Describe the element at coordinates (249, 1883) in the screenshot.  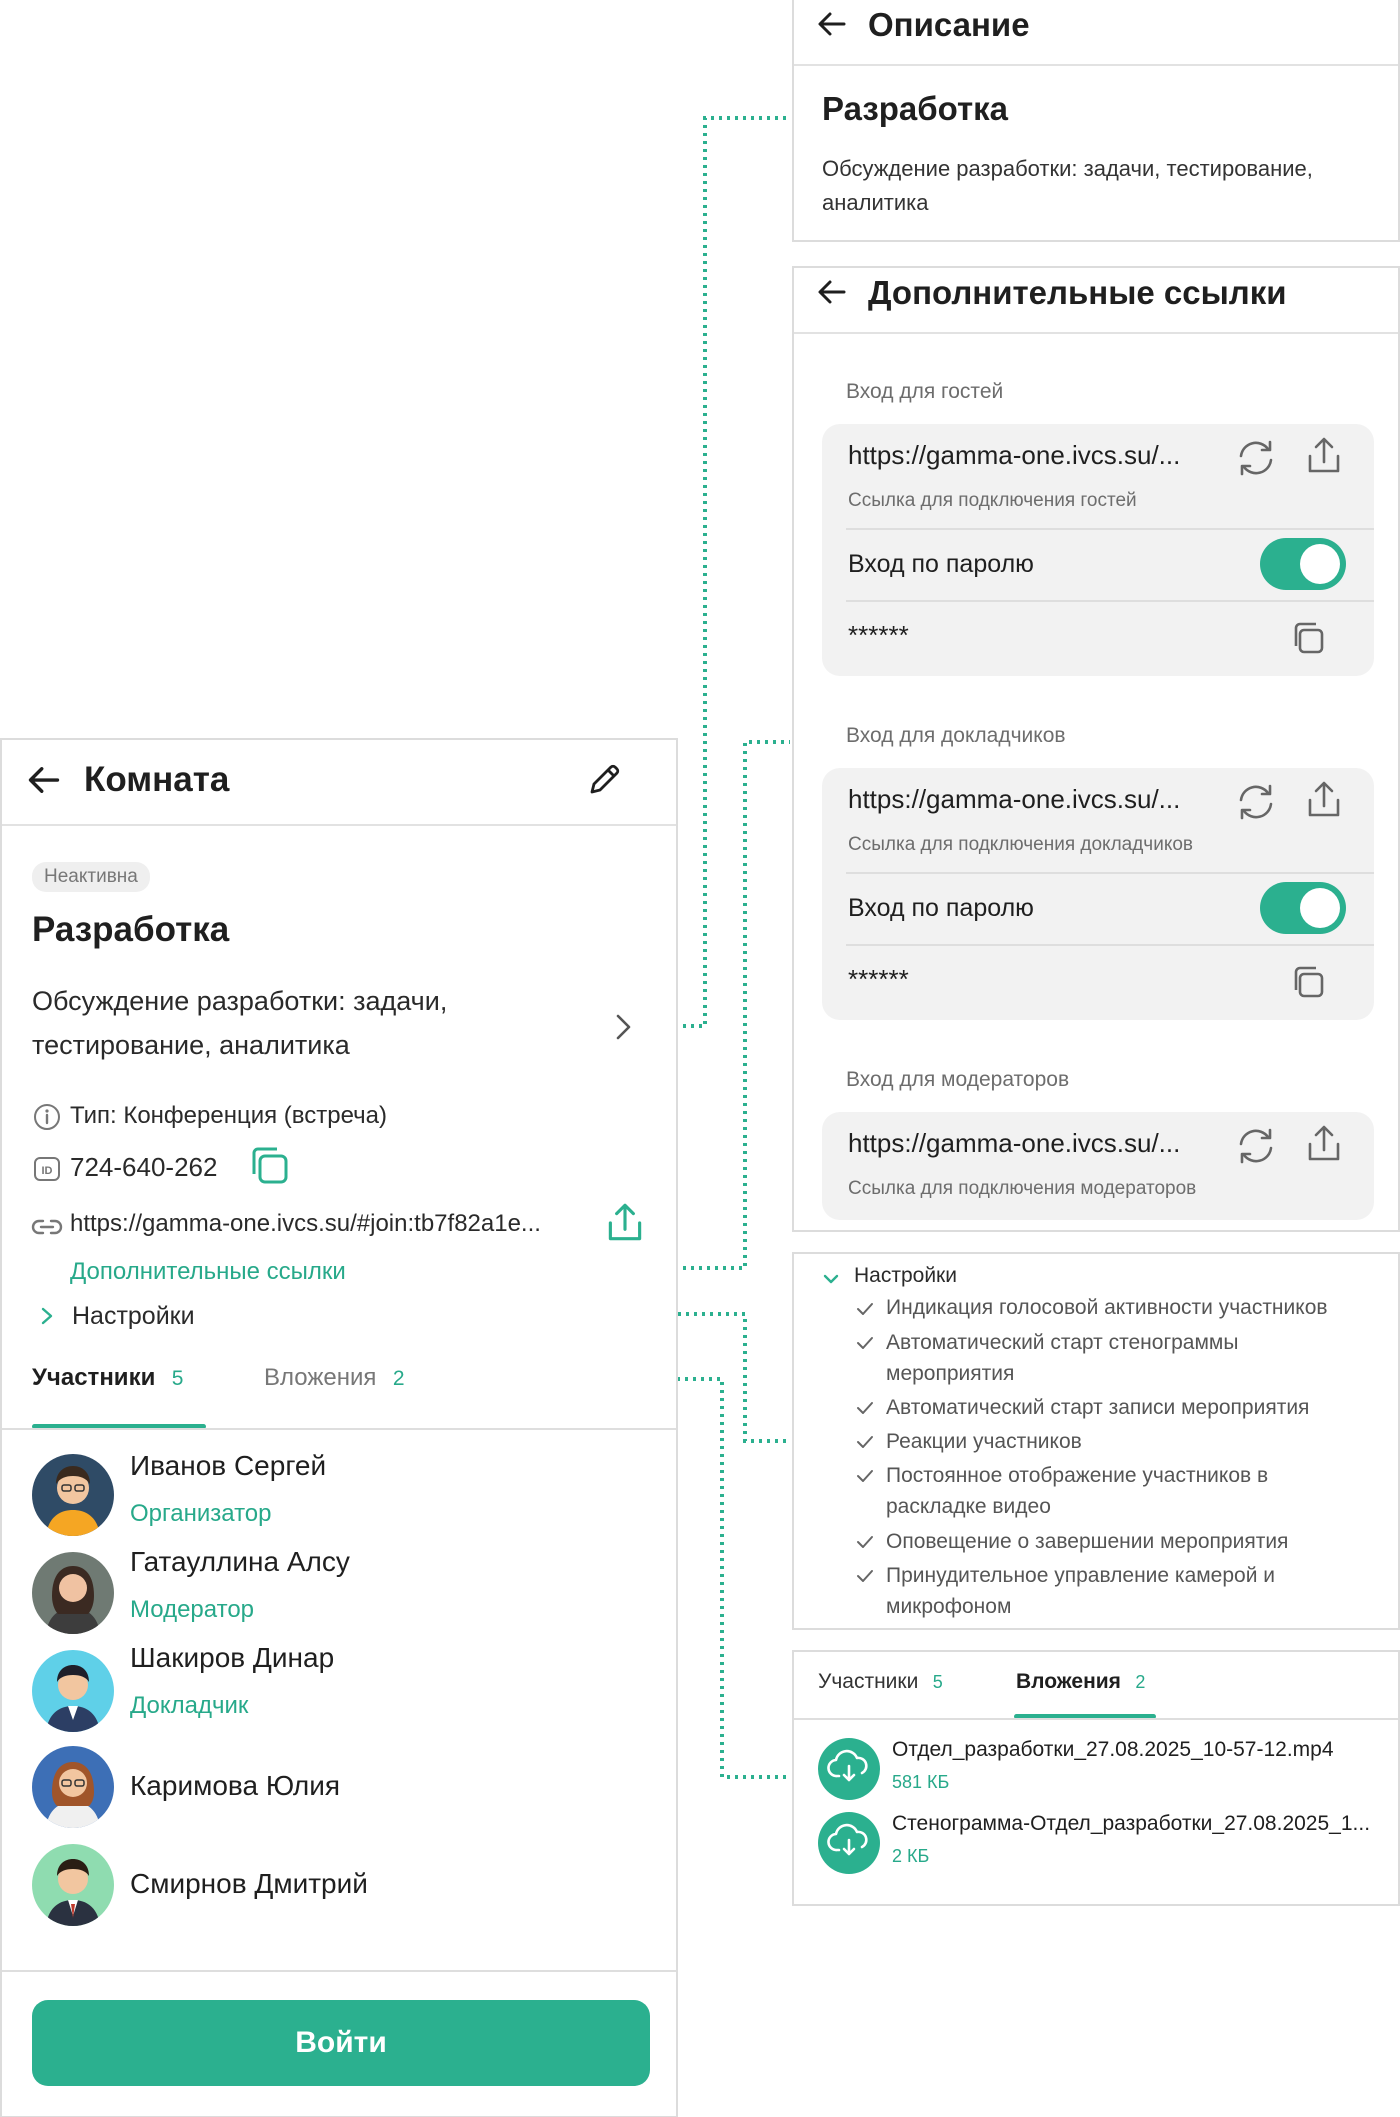
I see `participant-name: Смирнов Дмитрий` at that location.